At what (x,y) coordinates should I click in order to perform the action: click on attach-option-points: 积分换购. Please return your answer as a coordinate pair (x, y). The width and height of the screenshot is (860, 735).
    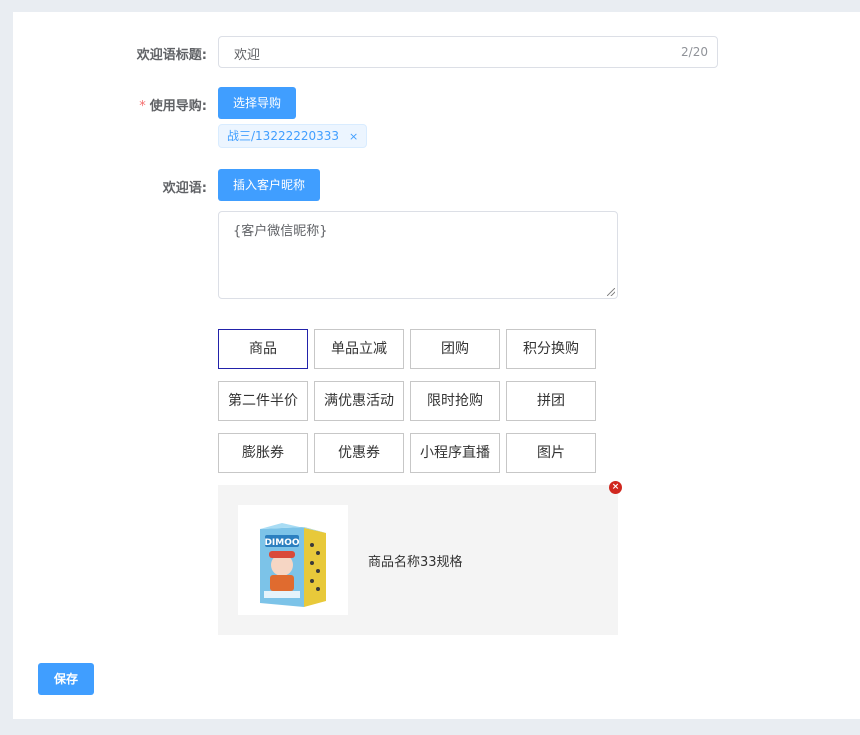
    Looking at the image, I should click on (551, 349).